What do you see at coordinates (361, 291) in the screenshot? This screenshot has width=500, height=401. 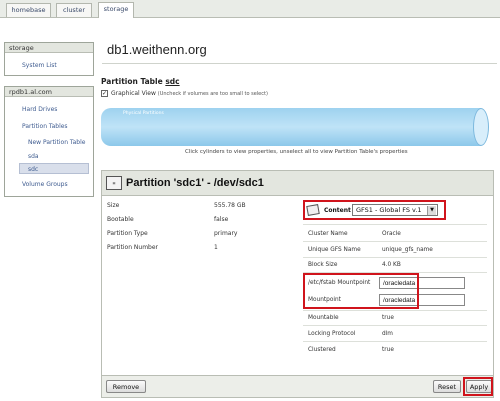 I see `mountpoint-highlight-box` at bounding box center [361, 291].